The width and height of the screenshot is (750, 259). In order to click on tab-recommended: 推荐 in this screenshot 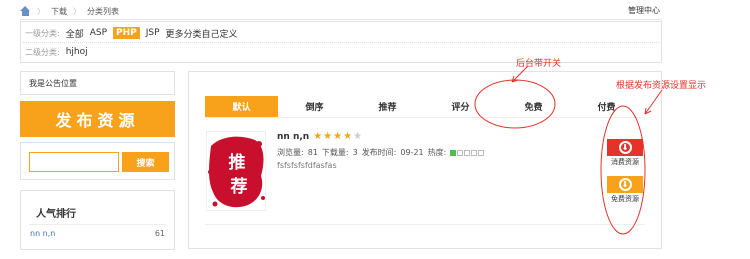, I will do `click(387, 106)`.